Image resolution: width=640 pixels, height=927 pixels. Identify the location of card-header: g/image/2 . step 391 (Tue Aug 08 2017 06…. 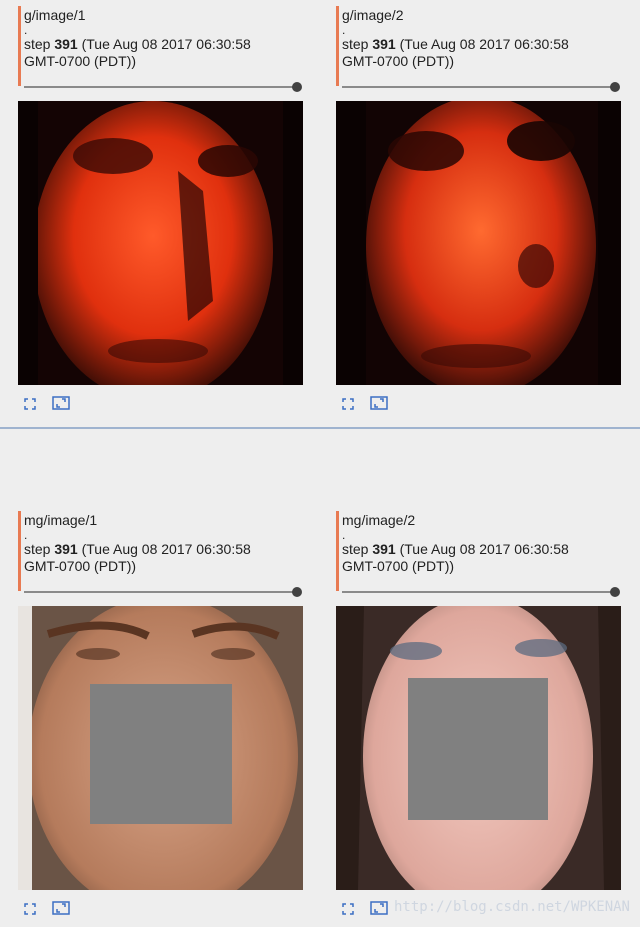
(478, 43).